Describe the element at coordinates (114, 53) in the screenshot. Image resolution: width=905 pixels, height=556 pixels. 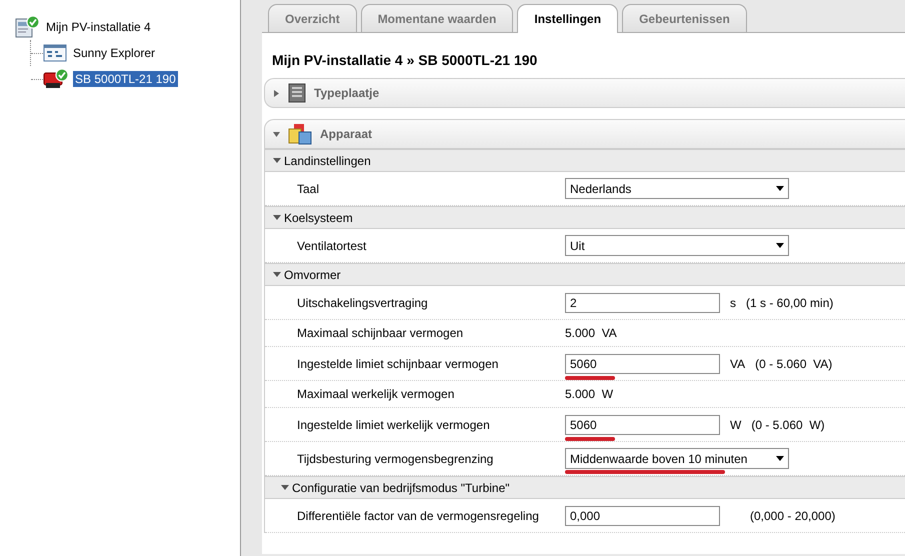
I see `tree-item: Sunny Explorer` at that location.